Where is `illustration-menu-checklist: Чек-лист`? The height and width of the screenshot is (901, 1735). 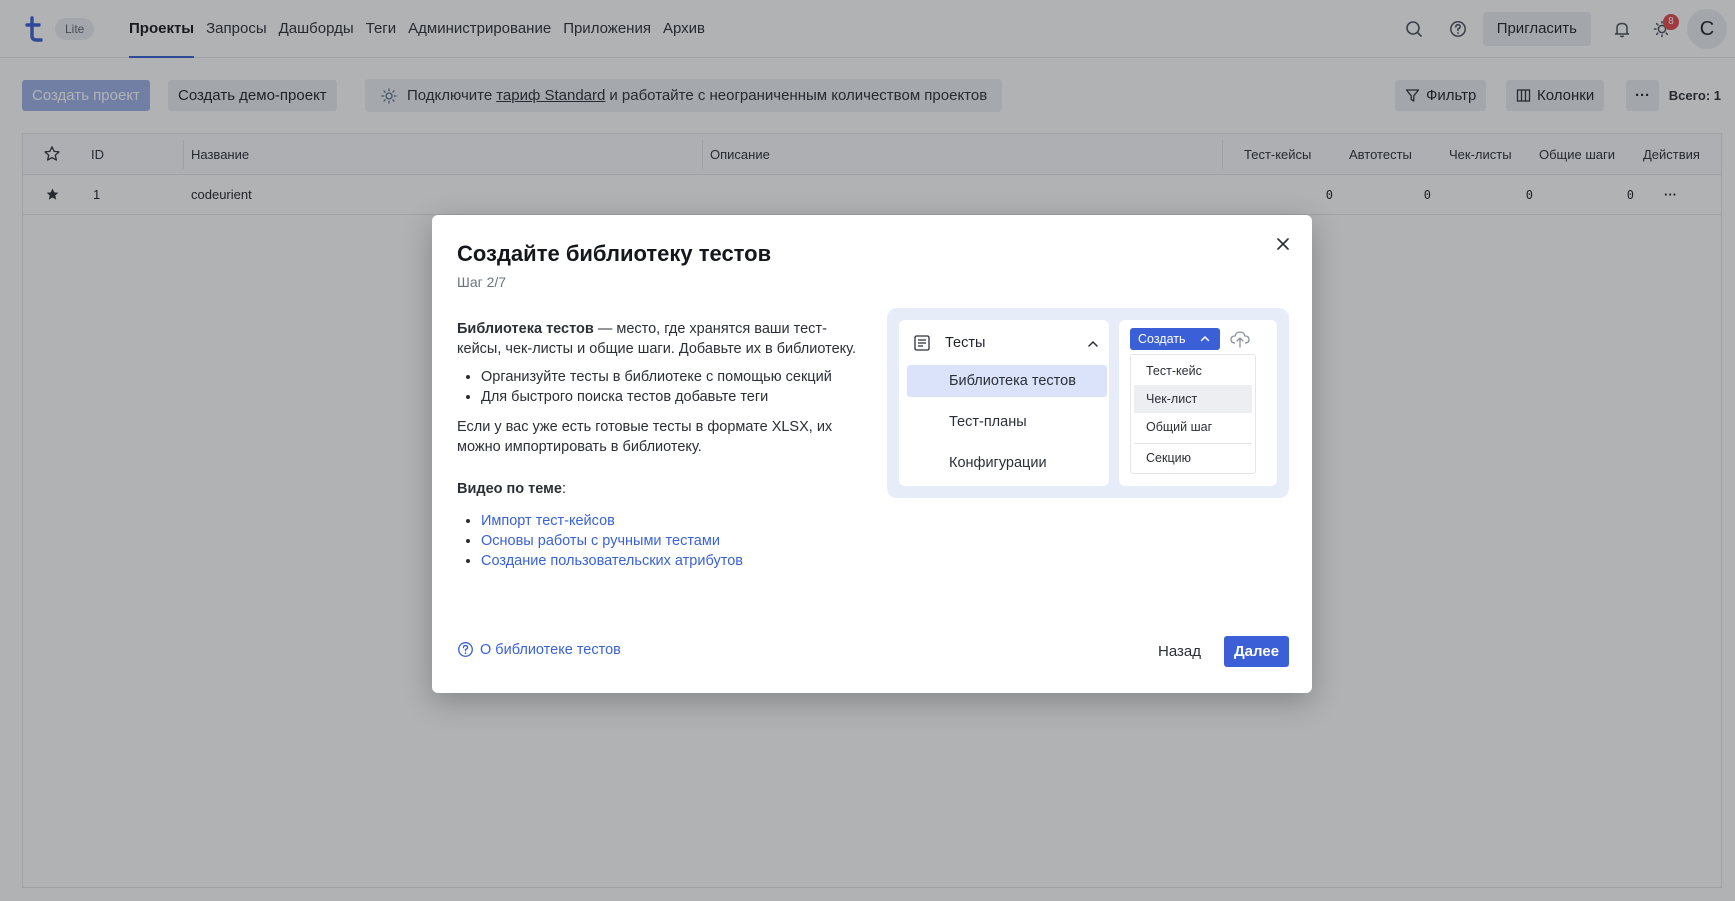 illustration-menu-checklist: Чек-лист is located at coordinates (1193, 399).